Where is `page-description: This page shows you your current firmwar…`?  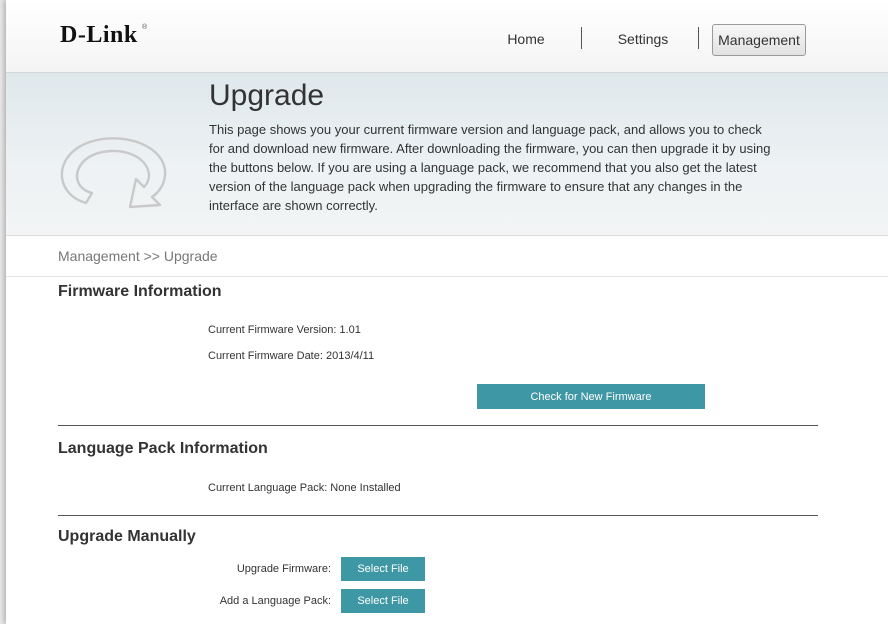 page-description: This page shows you your current firmwar… is located at coordinates (490, 167).